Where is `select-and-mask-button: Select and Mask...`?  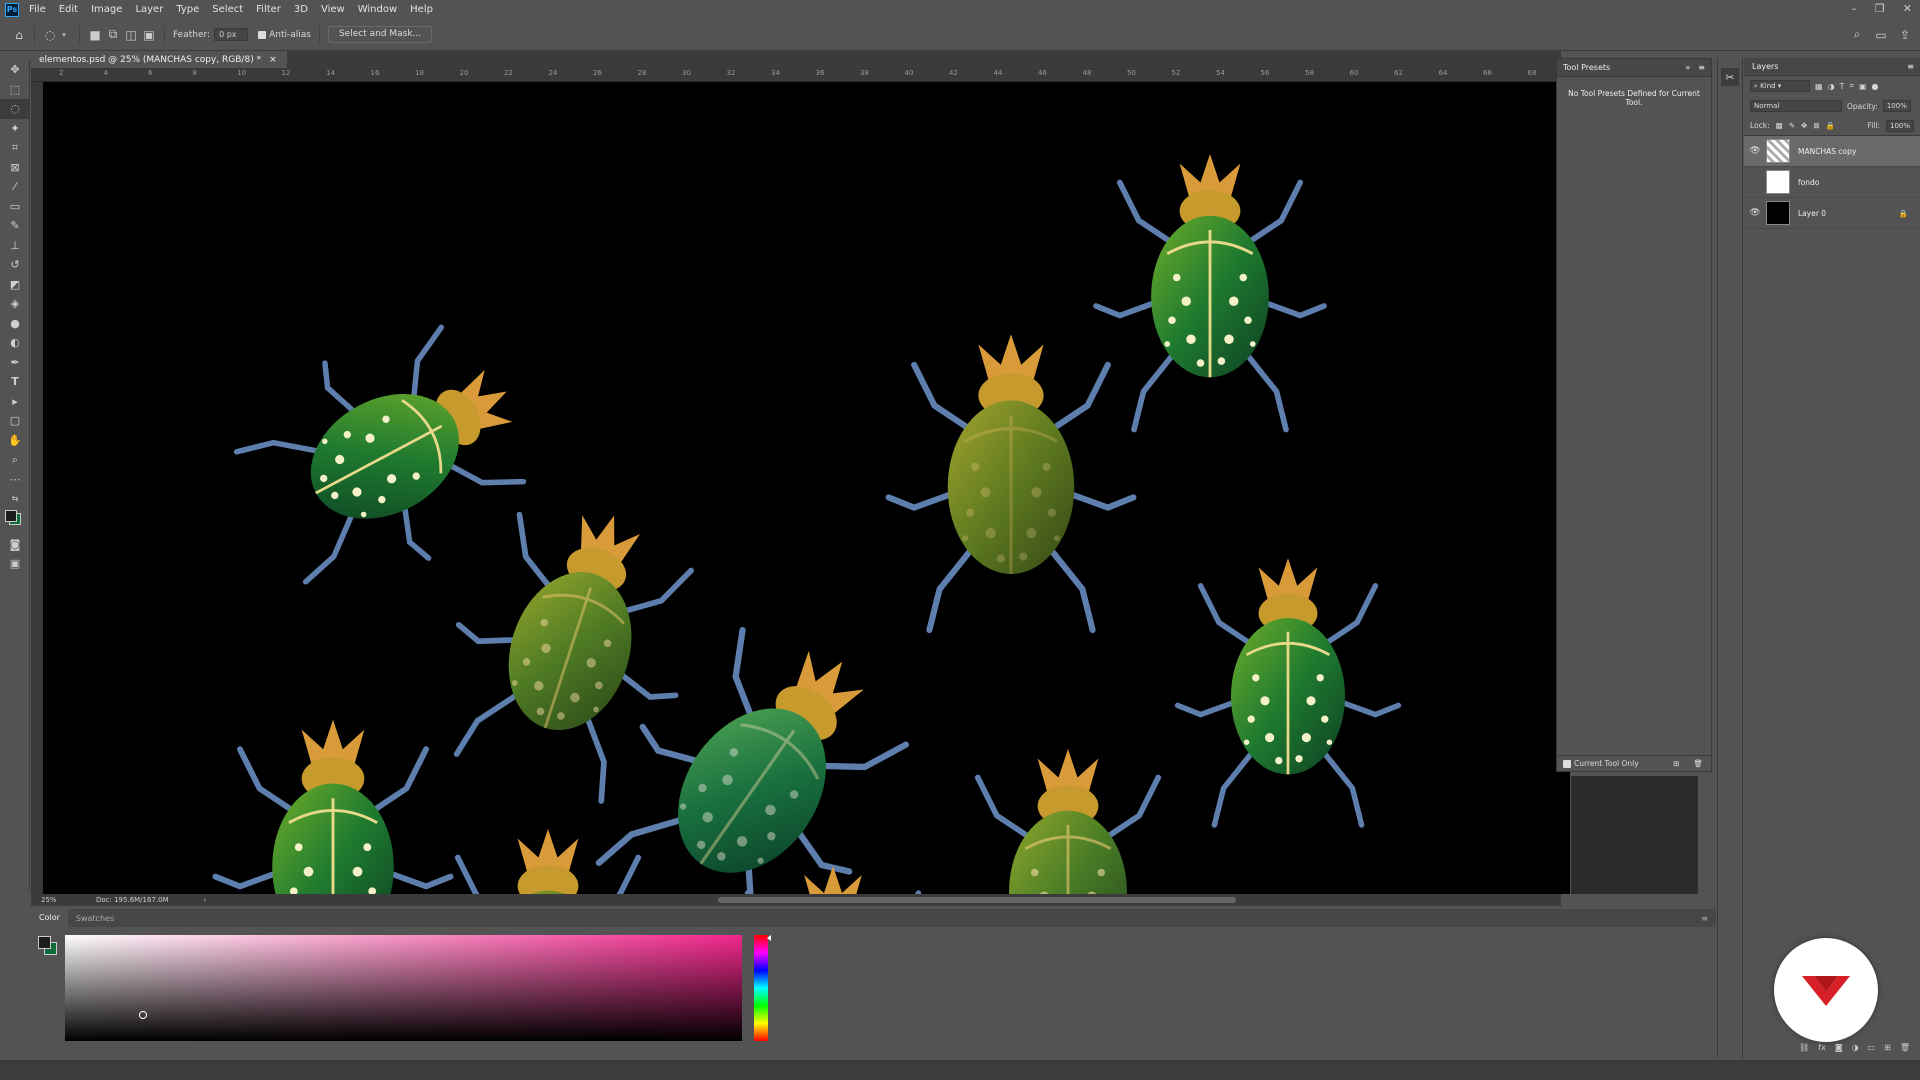 select-and-mask-button: Select and Mask... is located at coordinates (380, 34).